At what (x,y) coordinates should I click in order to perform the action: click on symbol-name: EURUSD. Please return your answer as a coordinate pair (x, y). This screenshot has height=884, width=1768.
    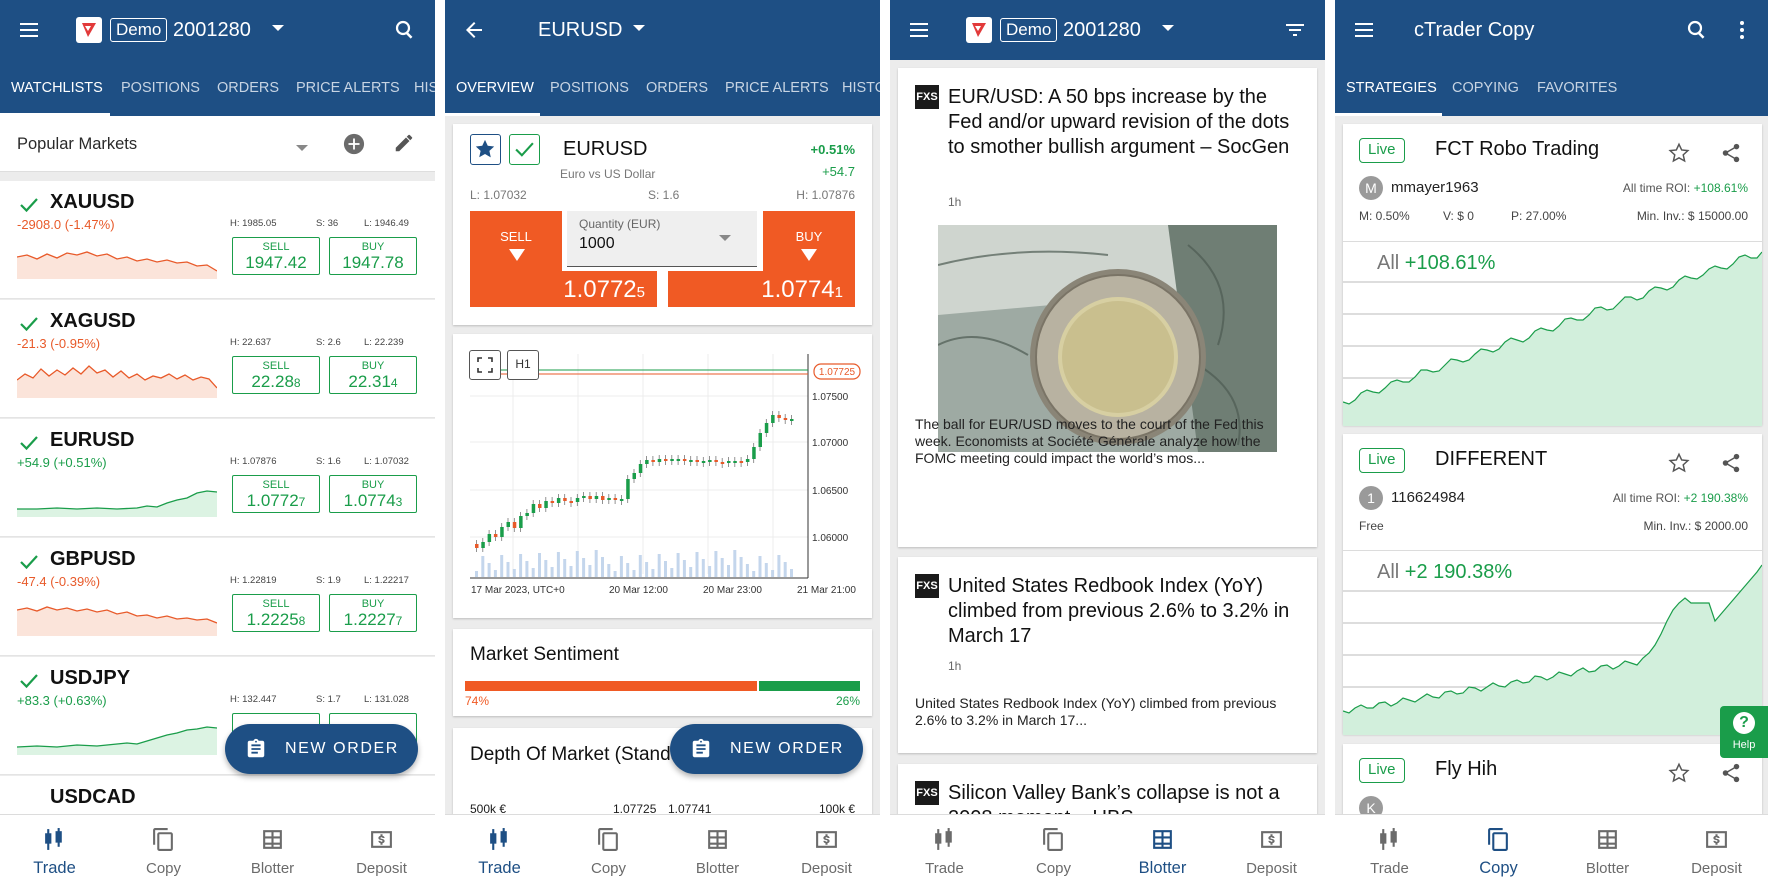
    Looking at the image, I should click on (92, 440).